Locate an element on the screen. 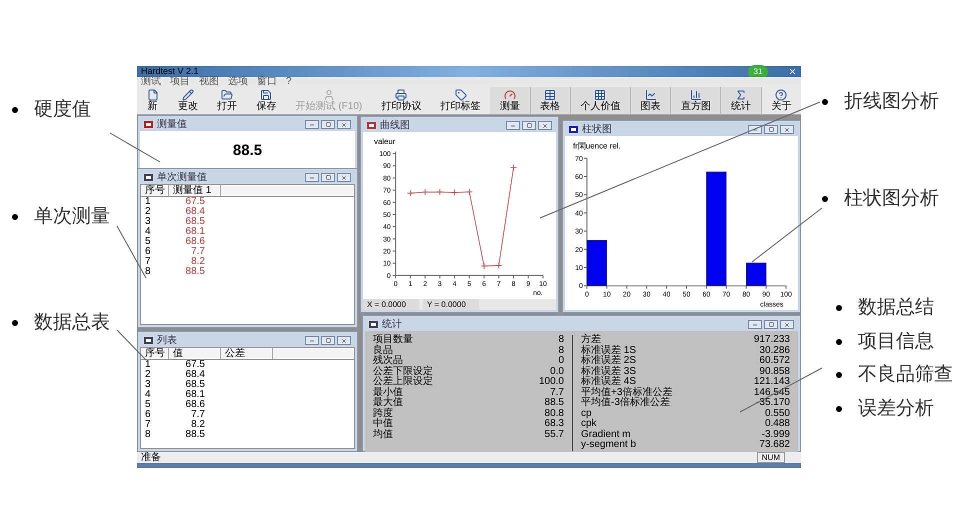 The image size is (979, 505). bar-chart-icon is located at coordinates (696, 95).